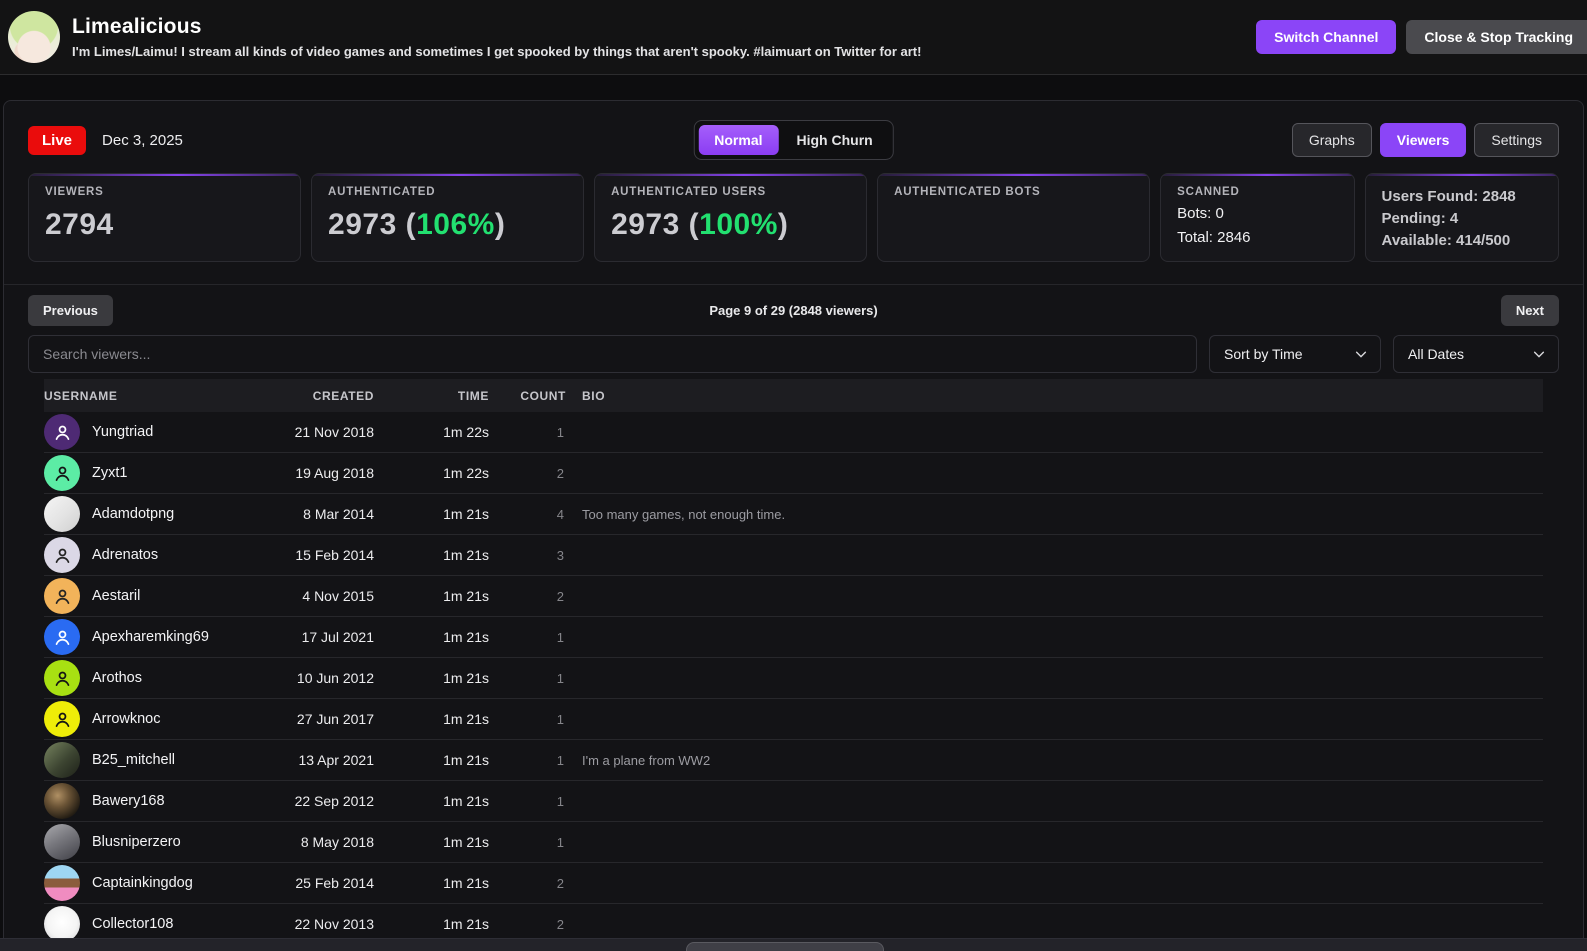 This screenshot has width=1587, height=951. What do you see at coordinates (142, 883) in the screenshot?
I see `username-link: Captainkingdog` at bounding box center [142, 883].